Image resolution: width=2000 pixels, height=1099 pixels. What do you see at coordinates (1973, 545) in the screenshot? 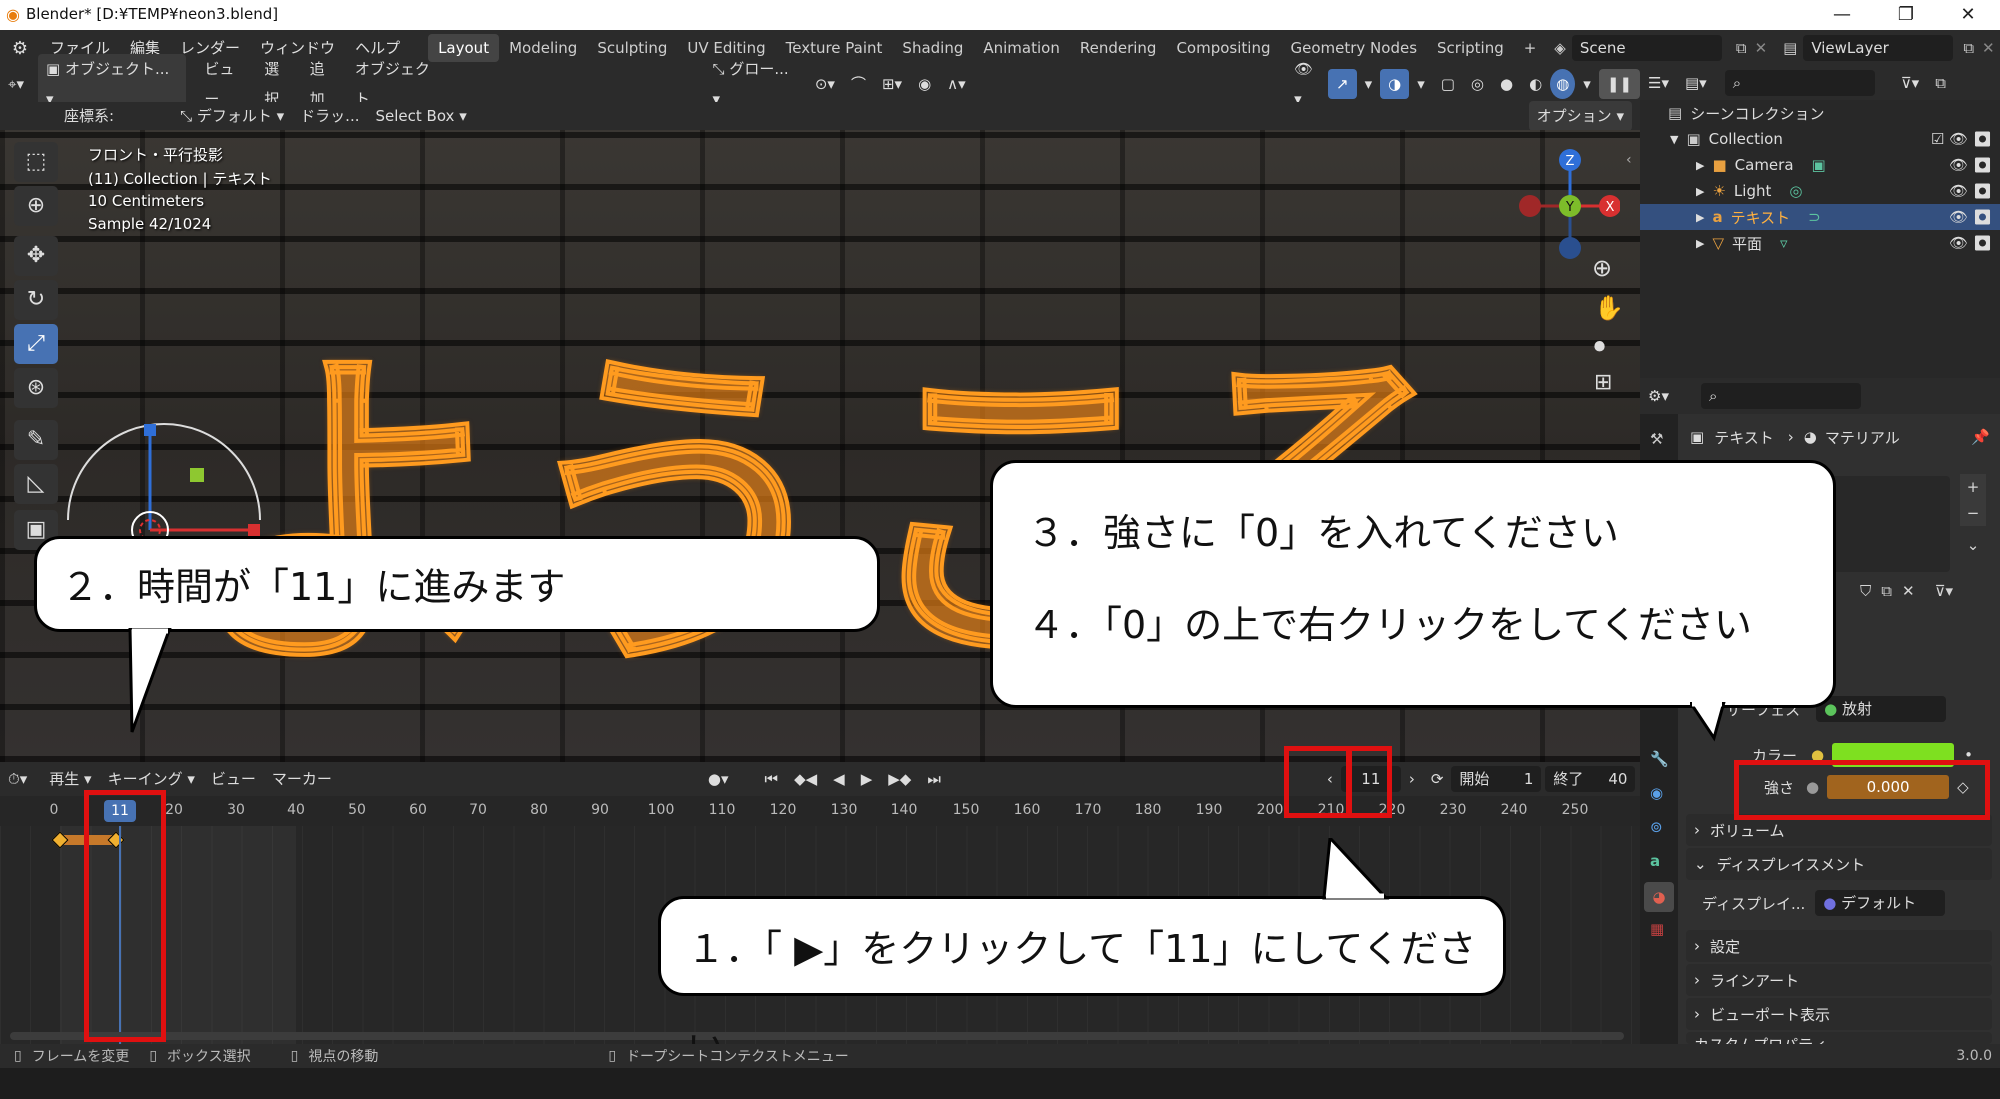
I see `chevron-down-icon: ⌄` at bounding box center [1973, 545].